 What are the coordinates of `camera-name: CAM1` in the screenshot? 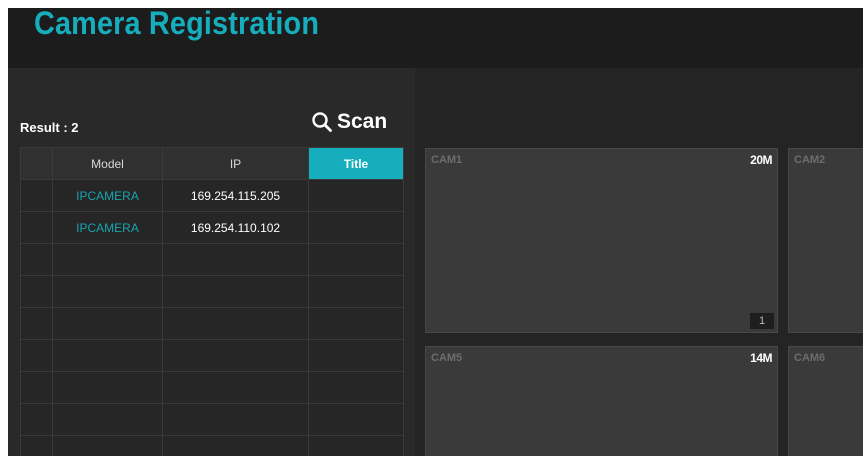 It's located at (447, 160).